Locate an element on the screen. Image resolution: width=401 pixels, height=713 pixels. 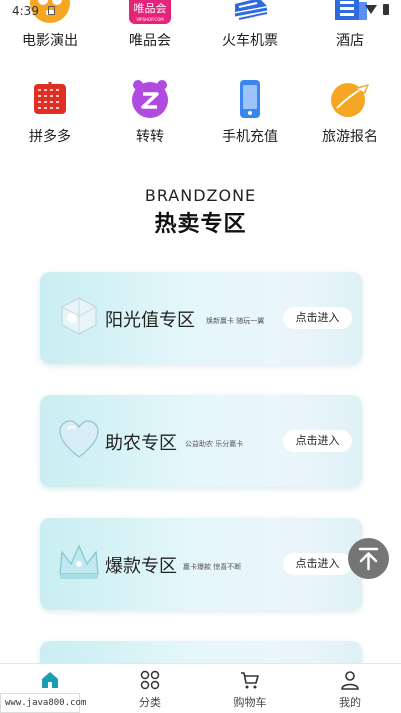
heart-gem-icon is located at coordinates (79, 439).